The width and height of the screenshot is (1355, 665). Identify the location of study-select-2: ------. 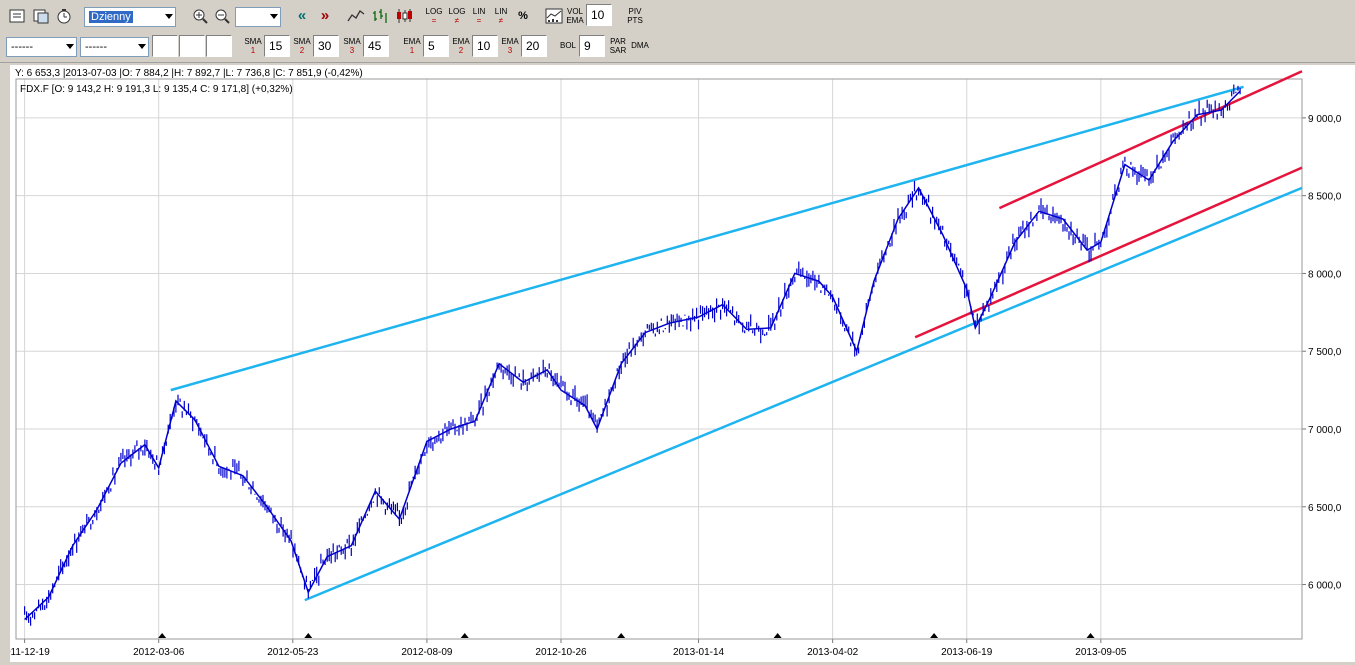
(114, 47).